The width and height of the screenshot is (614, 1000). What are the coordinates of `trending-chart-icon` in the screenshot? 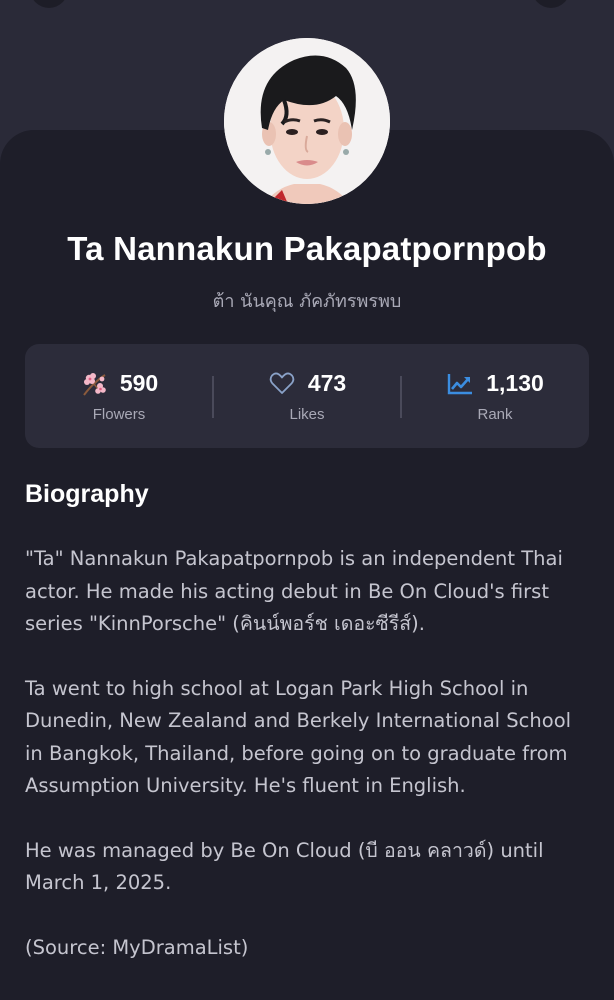 It's located at (460, 383).